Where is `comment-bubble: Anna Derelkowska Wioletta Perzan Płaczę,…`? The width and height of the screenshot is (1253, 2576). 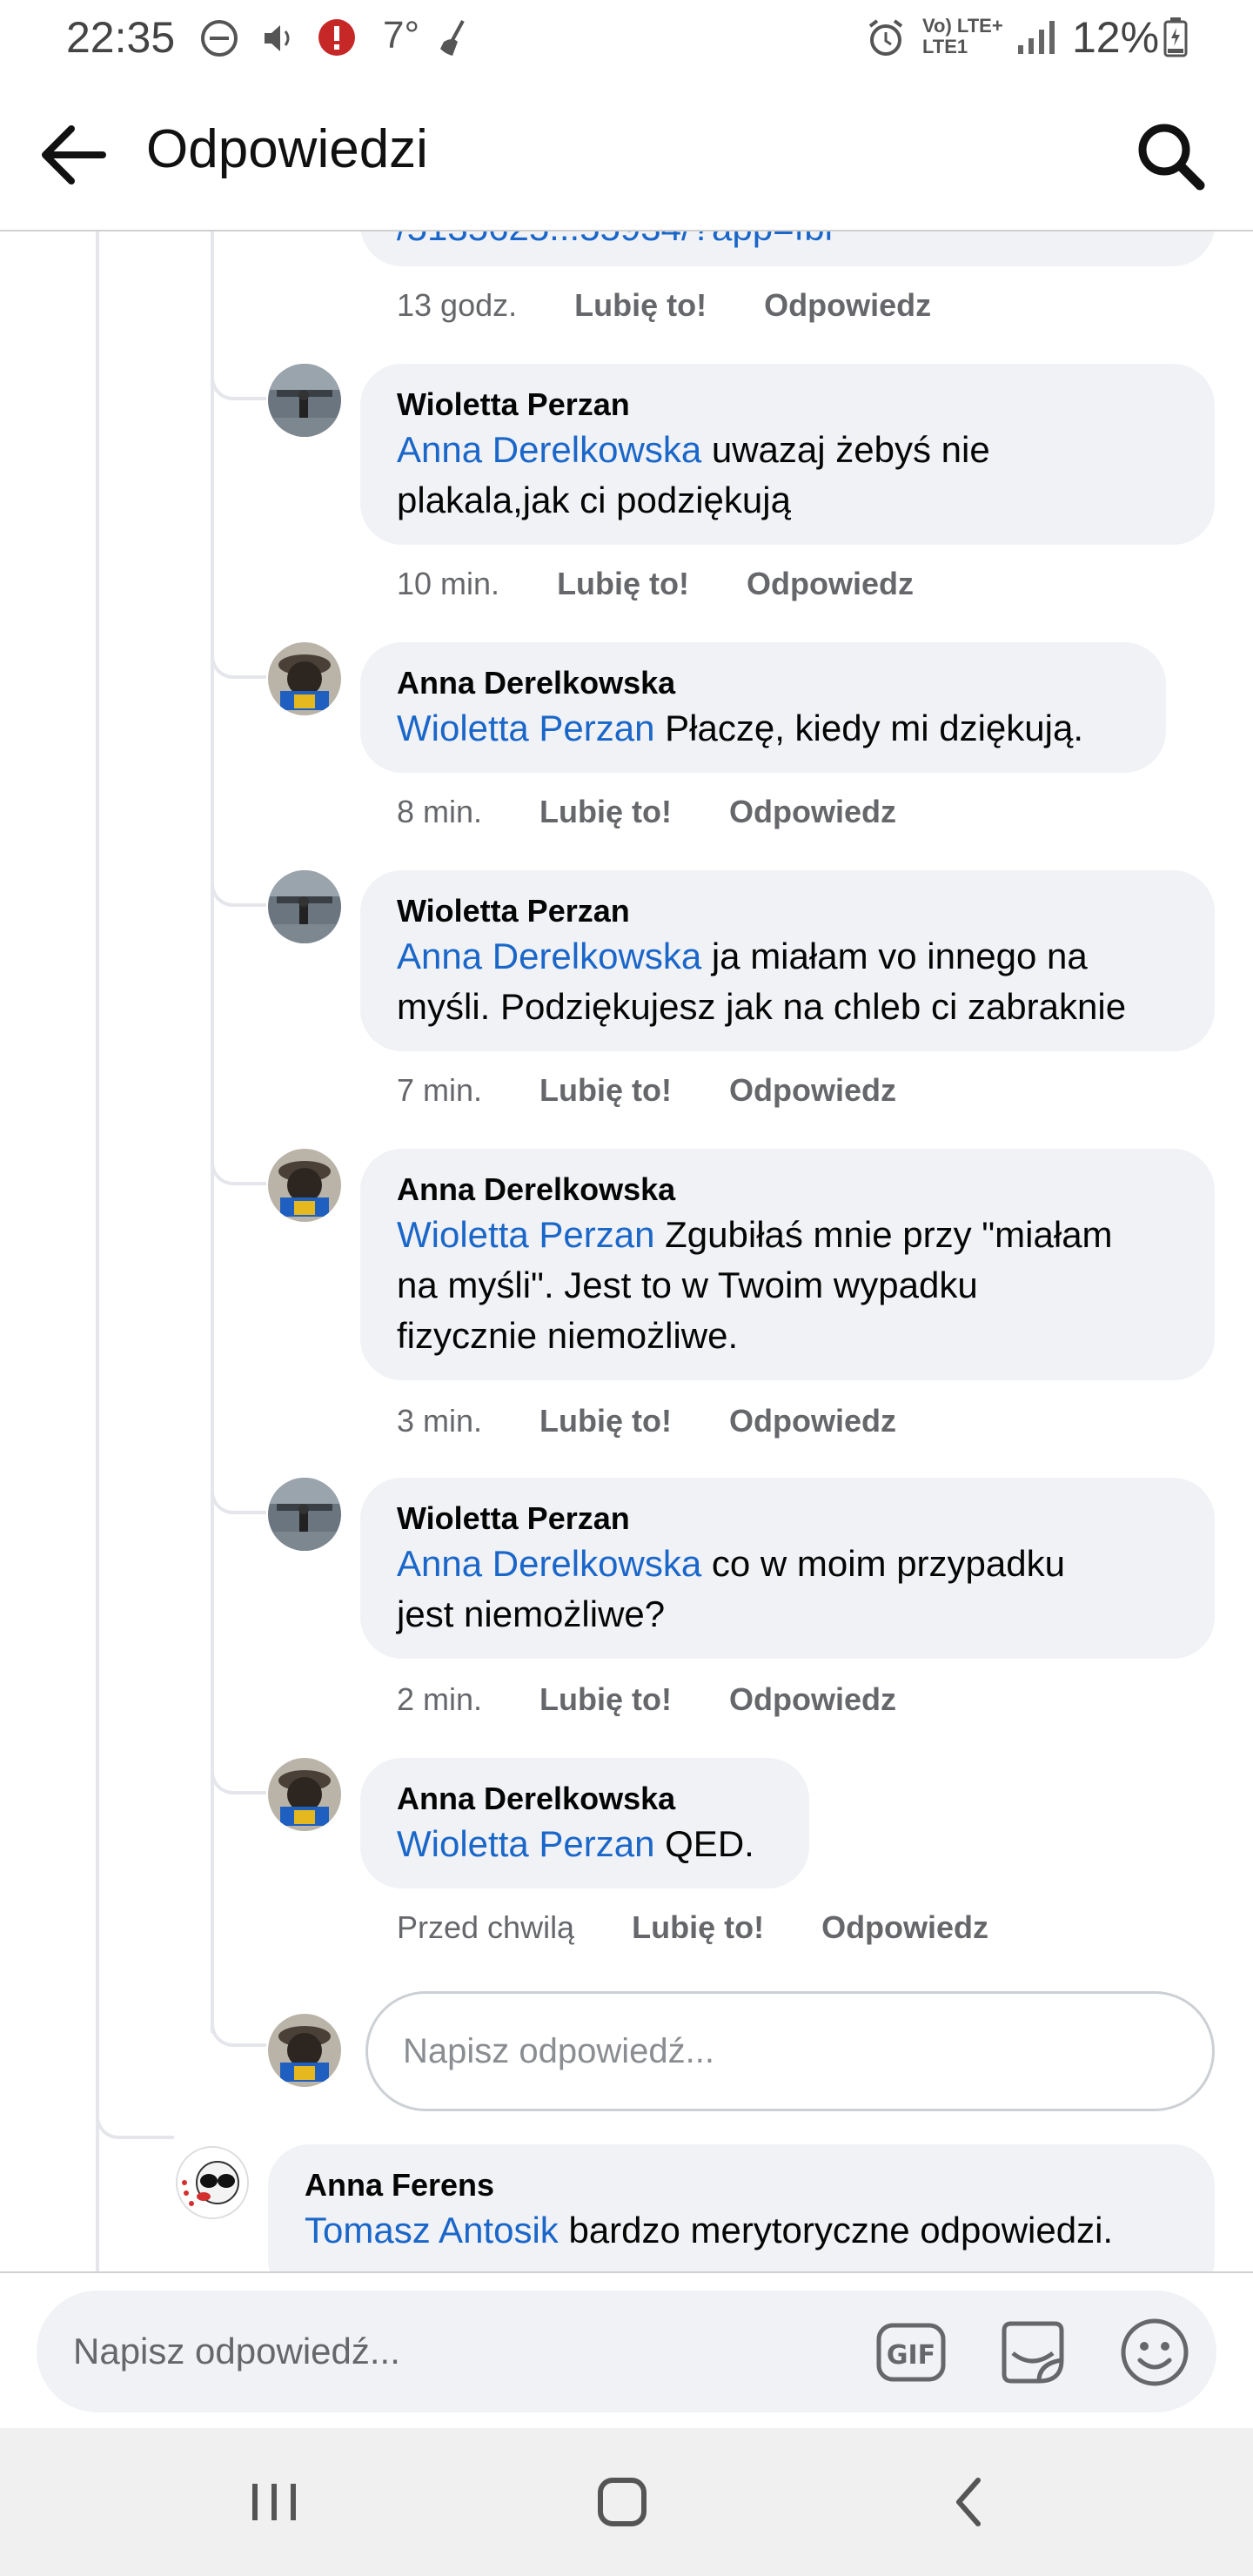
comment-bubble: Anna Derelkowska Wioletta Perzan Płaczę,… is located at coordinates (763, 707).